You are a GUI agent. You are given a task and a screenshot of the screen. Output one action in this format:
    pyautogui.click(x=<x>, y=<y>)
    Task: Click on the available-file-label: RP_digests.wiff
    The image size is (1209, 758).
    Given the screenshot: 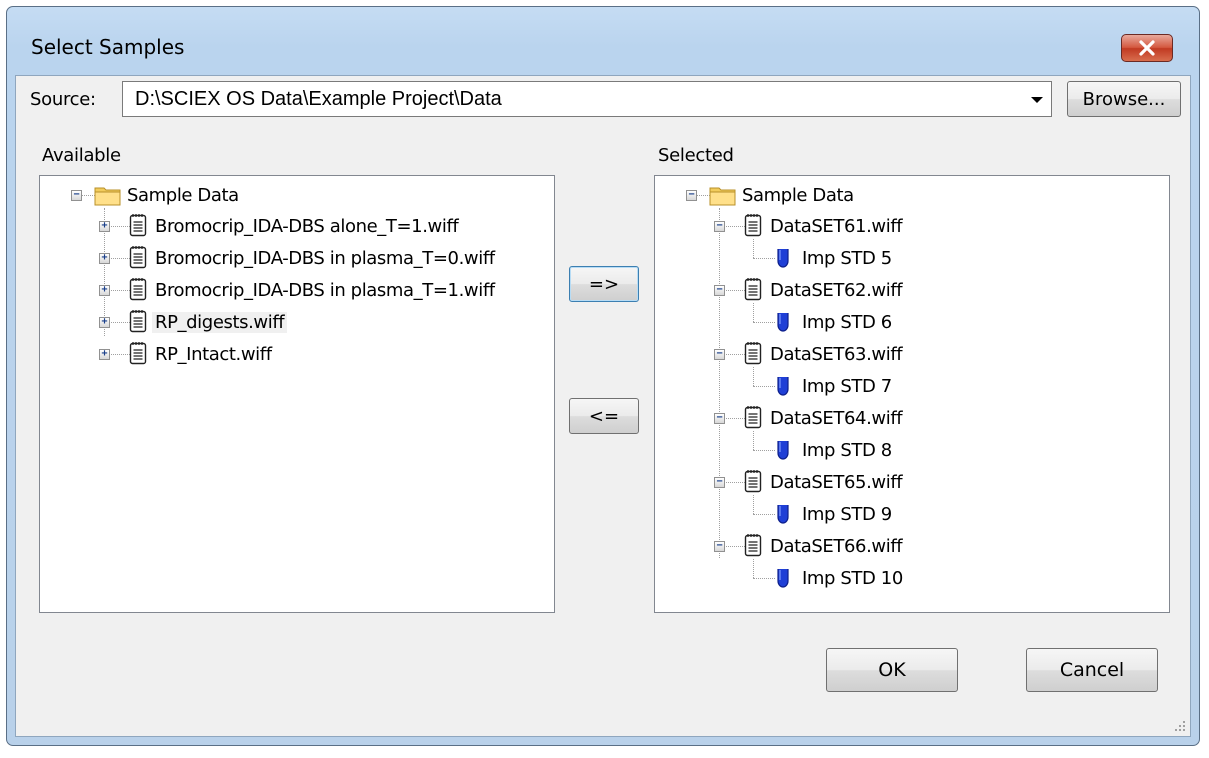 What is the action you would take?
    pyautogui.click(x=220, y=322)
    